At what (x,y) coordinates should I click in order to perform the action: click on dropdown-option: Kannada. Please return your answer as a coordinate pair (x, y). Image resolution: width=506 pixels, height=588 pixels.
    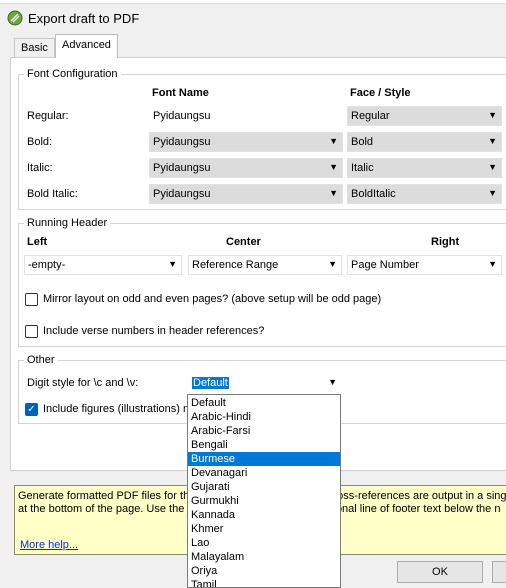
    Looking at the image, I should click on (264, 515).